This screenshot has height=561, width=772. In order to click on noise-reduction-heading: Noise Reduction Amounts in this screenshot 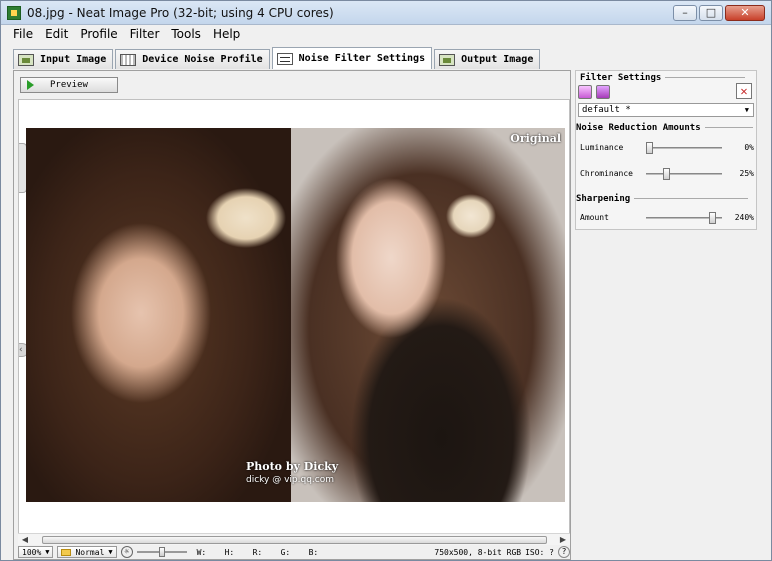, I will do `click(664, 128)`.